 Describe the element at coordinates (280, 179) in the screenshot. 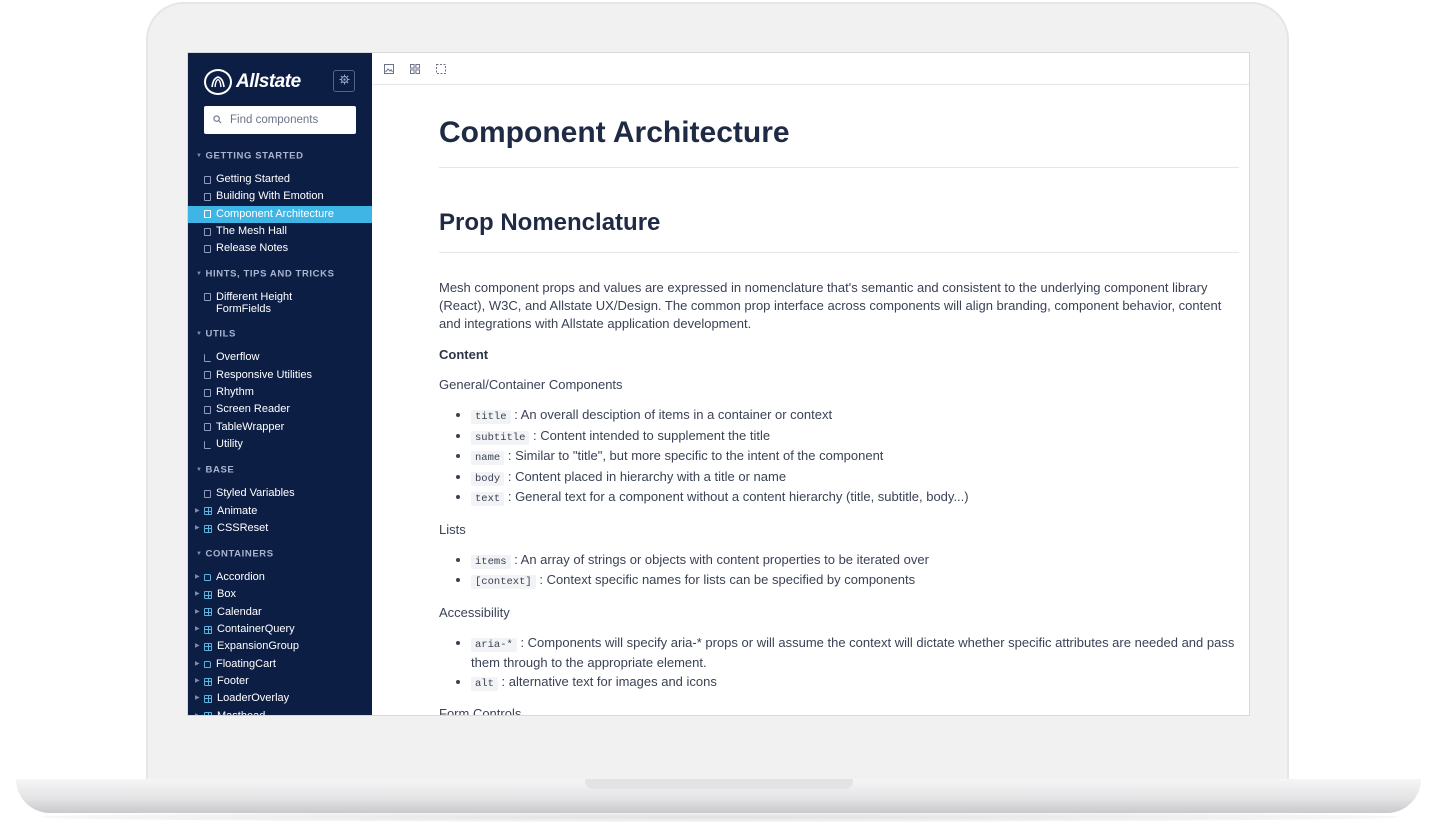

I see `sidebar-item-getting-started: Getting Started` at that location.